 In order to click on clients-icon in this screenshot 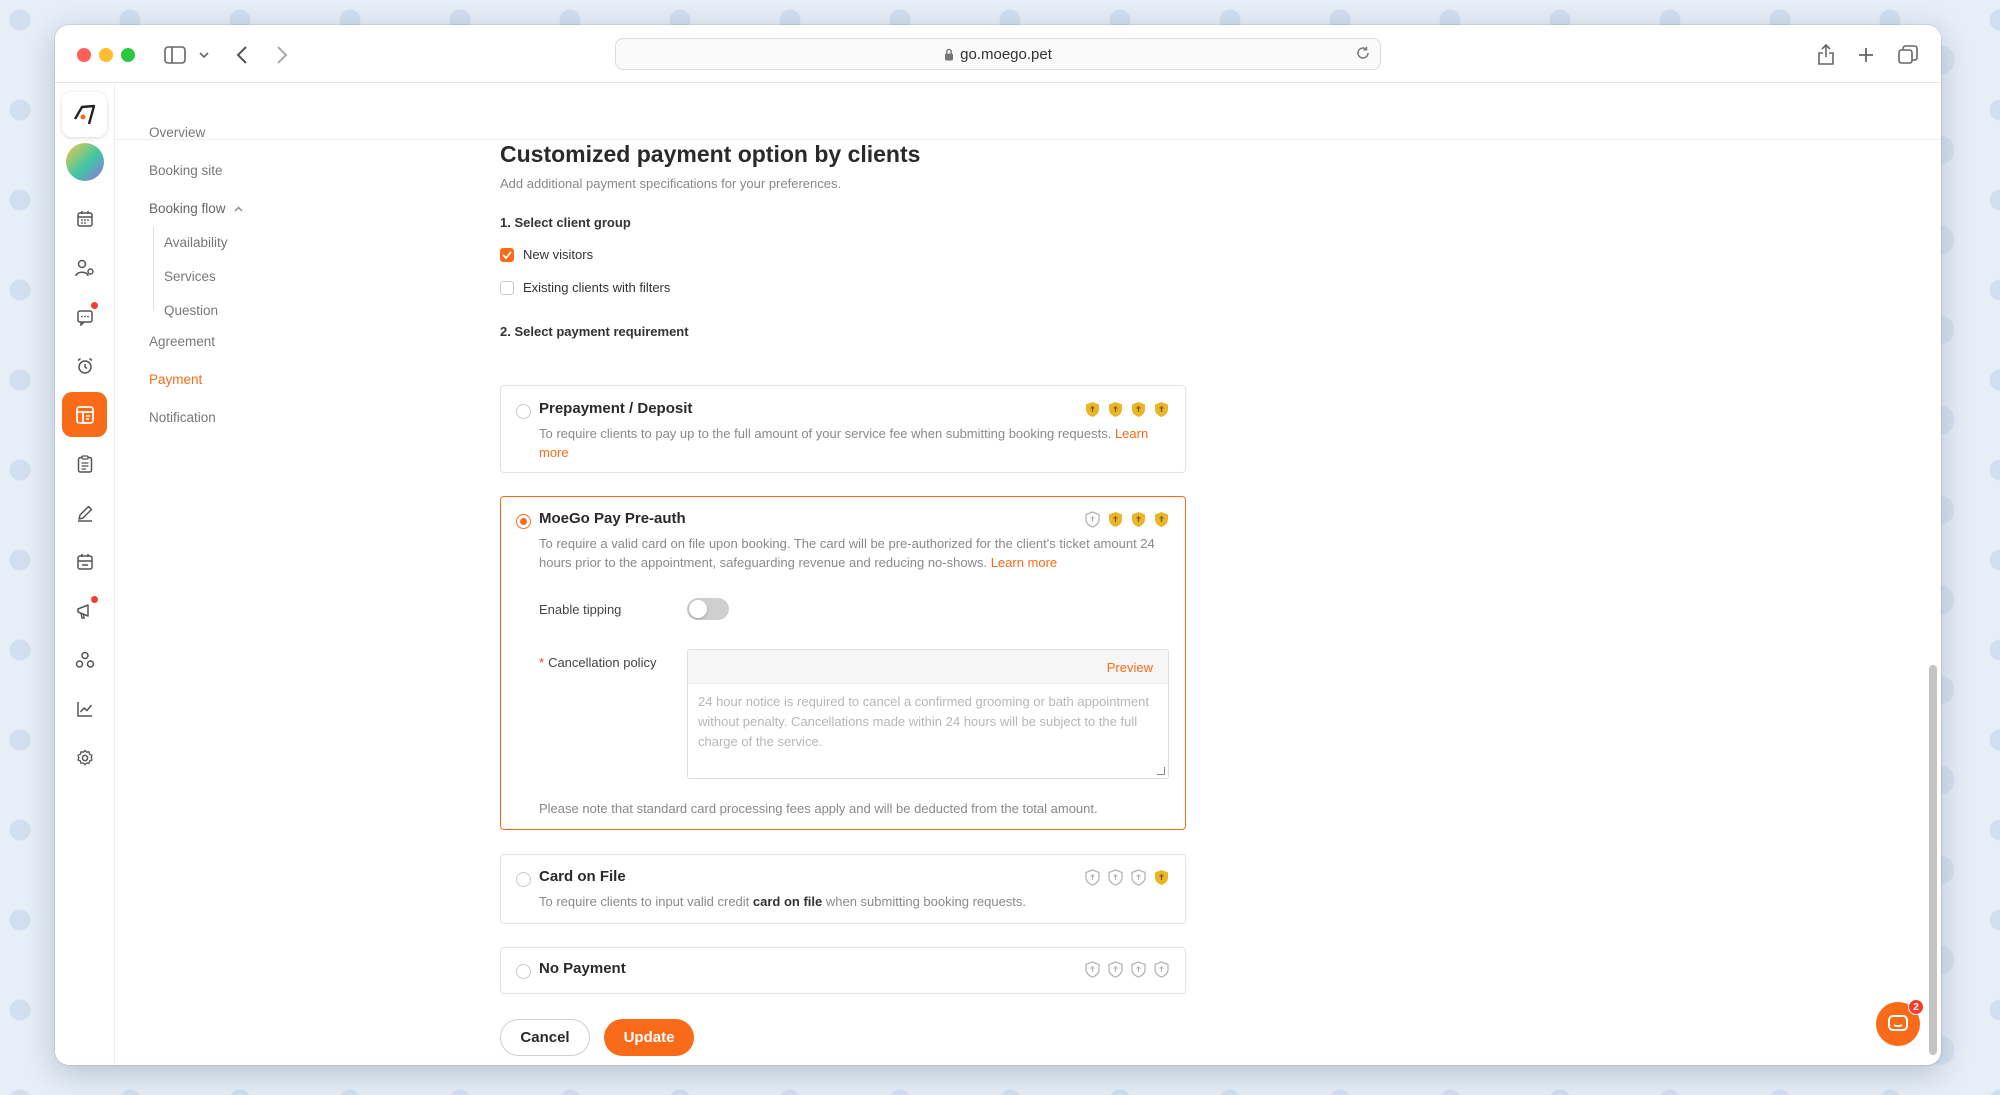, I will do `click(84, 267)`.